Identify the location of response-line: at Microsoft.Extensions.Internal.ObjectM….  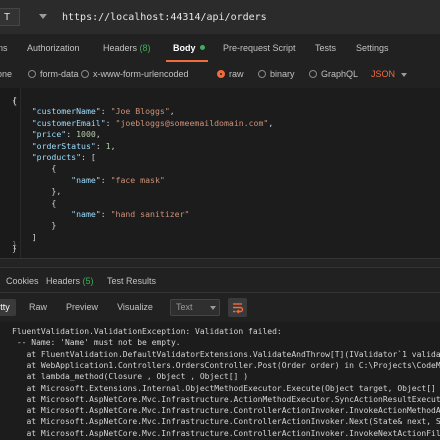
(226, 388).